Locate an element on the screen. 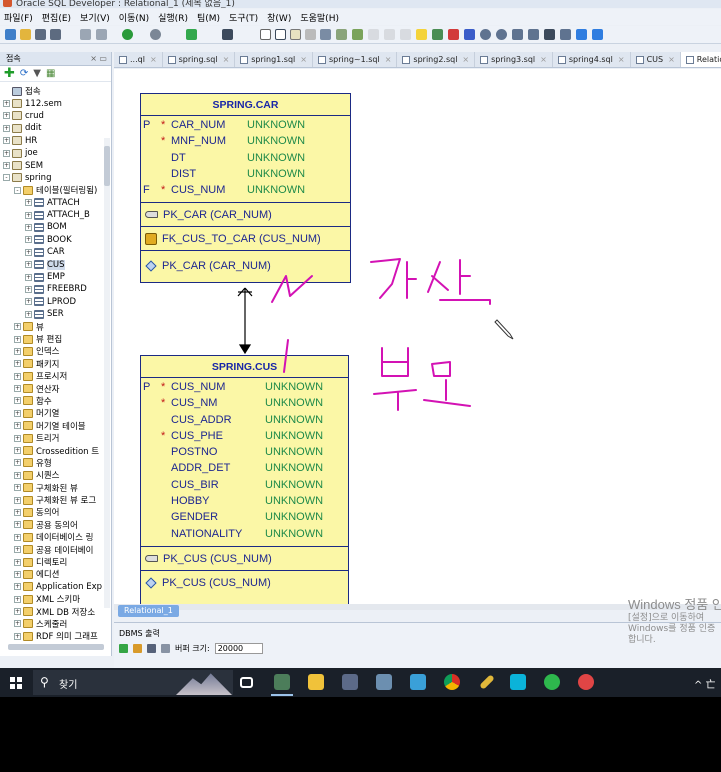  menu-item: 팀(M) is located at coordinates (208, 17).